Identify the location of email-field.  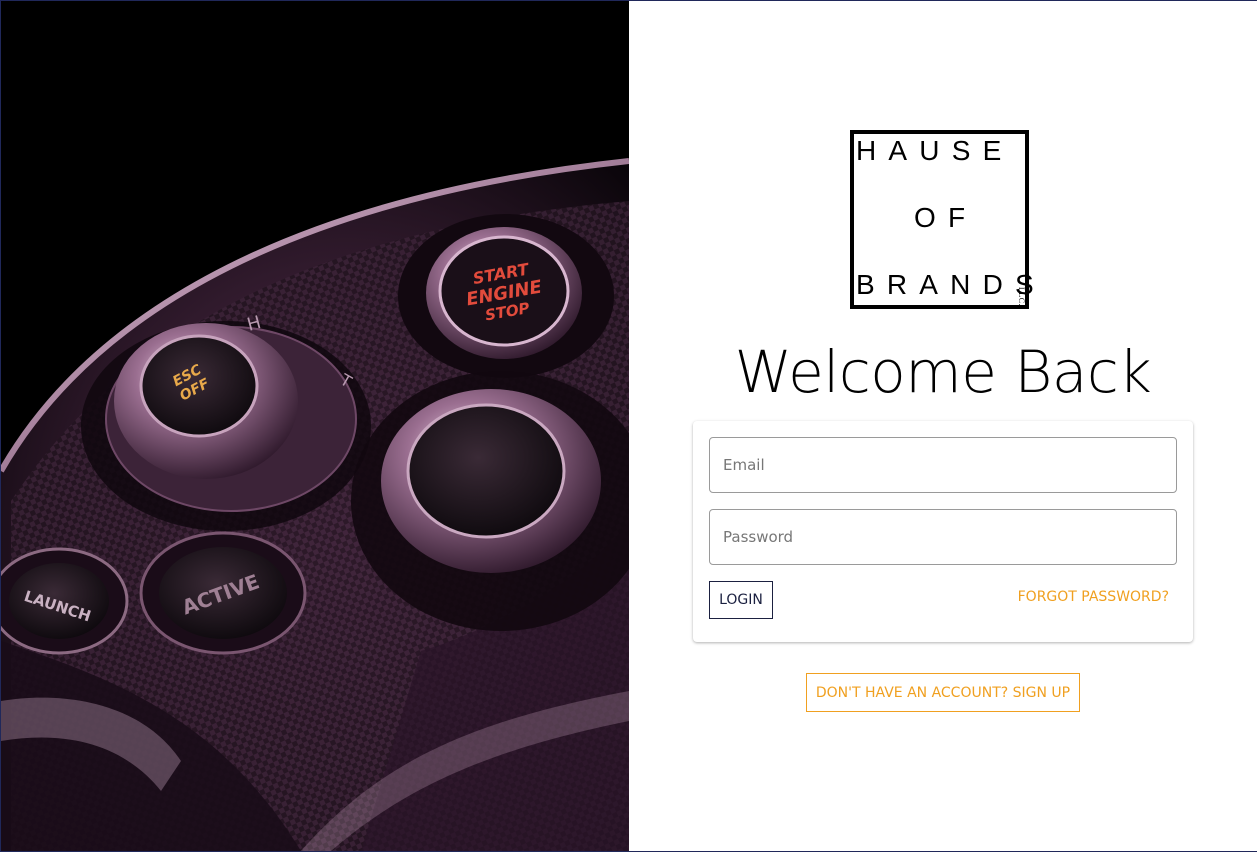
(943, 465).